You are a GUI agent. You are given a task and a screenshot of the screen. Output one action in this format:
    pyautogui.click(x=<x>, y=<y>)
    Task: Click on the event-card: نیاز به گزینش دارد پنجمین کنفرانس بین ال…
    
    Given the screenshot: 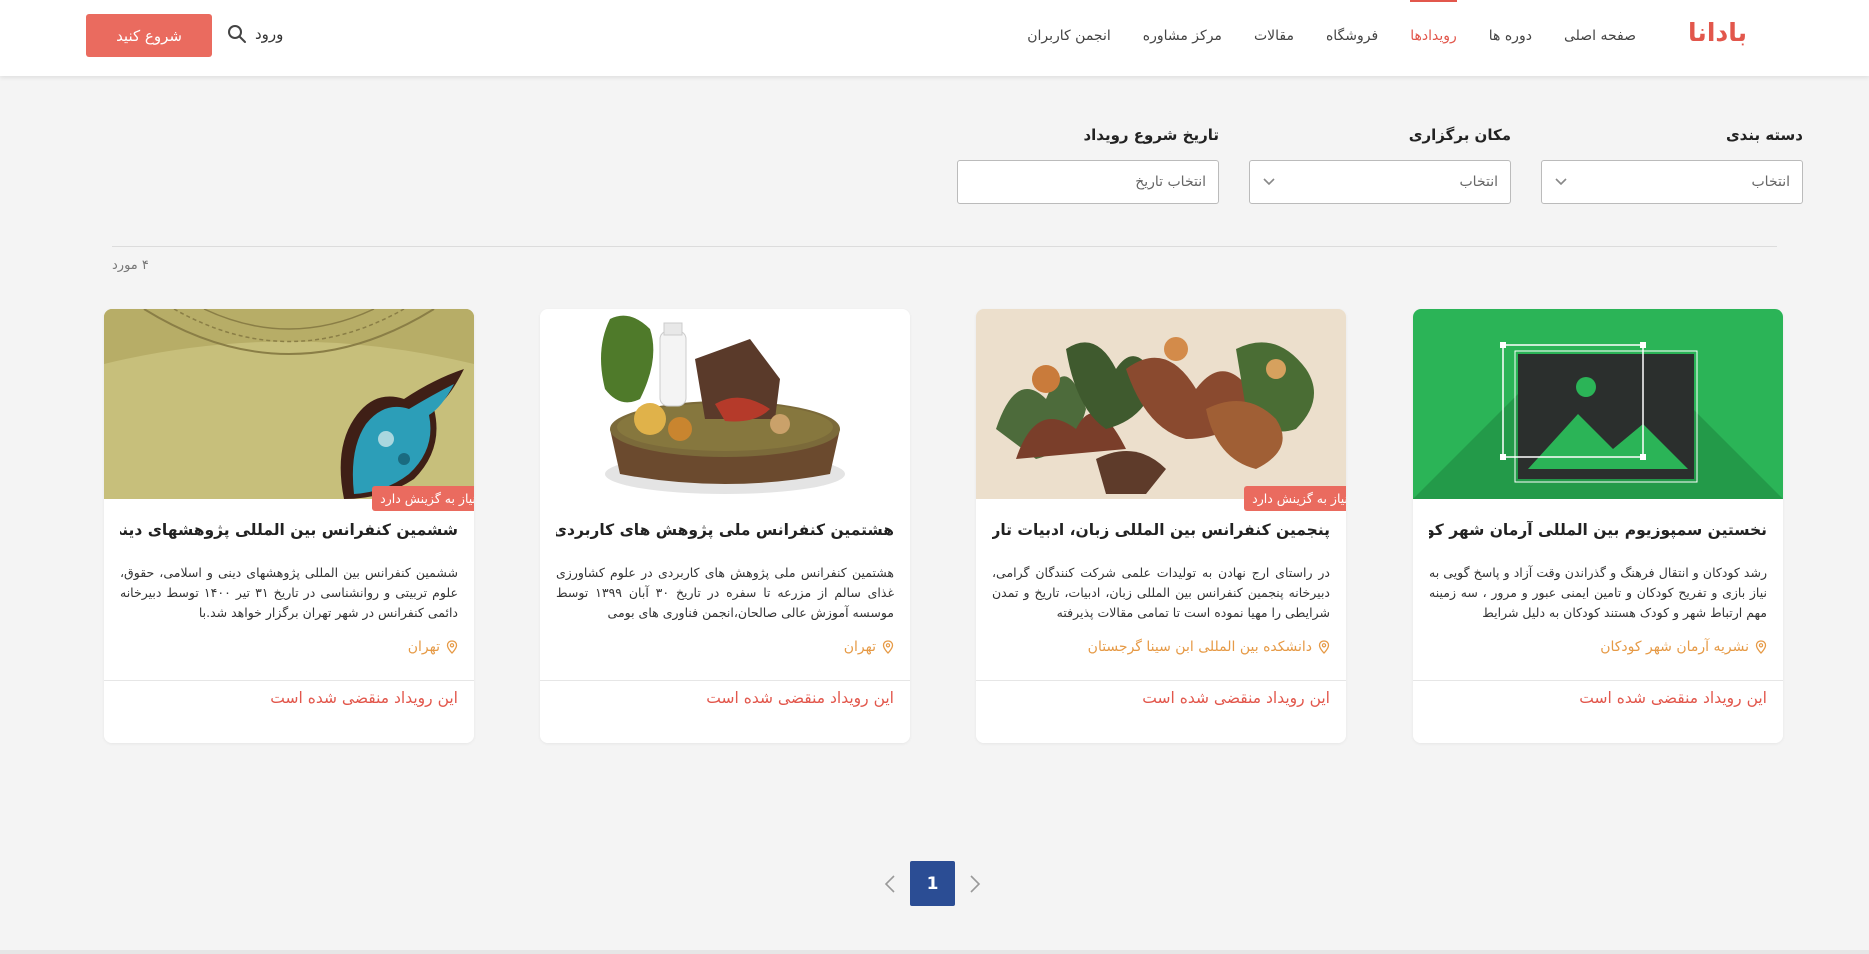 What is the action you would take?
    pyautogui.click(x=1161, y=526)
    